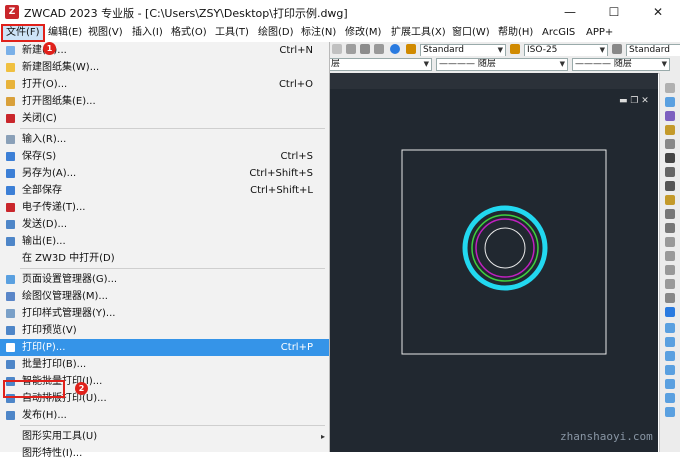  Describe the element at coordinates (670, 256) in the screenshot. I see `join-icon` at that location.